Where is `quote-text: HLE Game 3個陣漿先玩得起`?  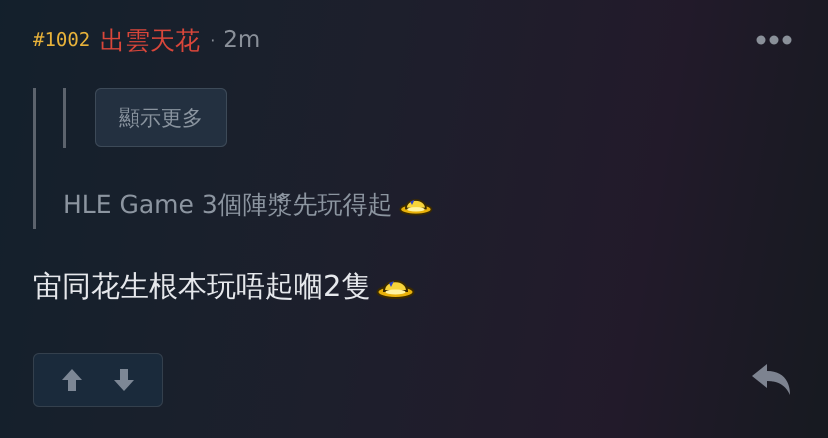
quote-text: HLE Game 3個陣漿先玩得起 is located at coordinates (228, 205).